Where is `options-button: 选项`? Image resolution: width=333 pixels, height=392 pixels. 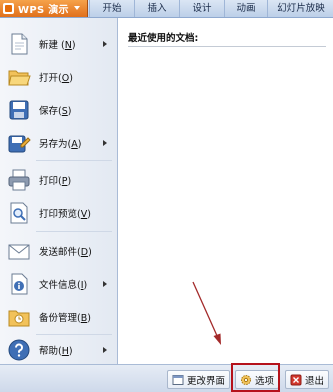
options-button: 选项 is located at coordinates (257, 379).